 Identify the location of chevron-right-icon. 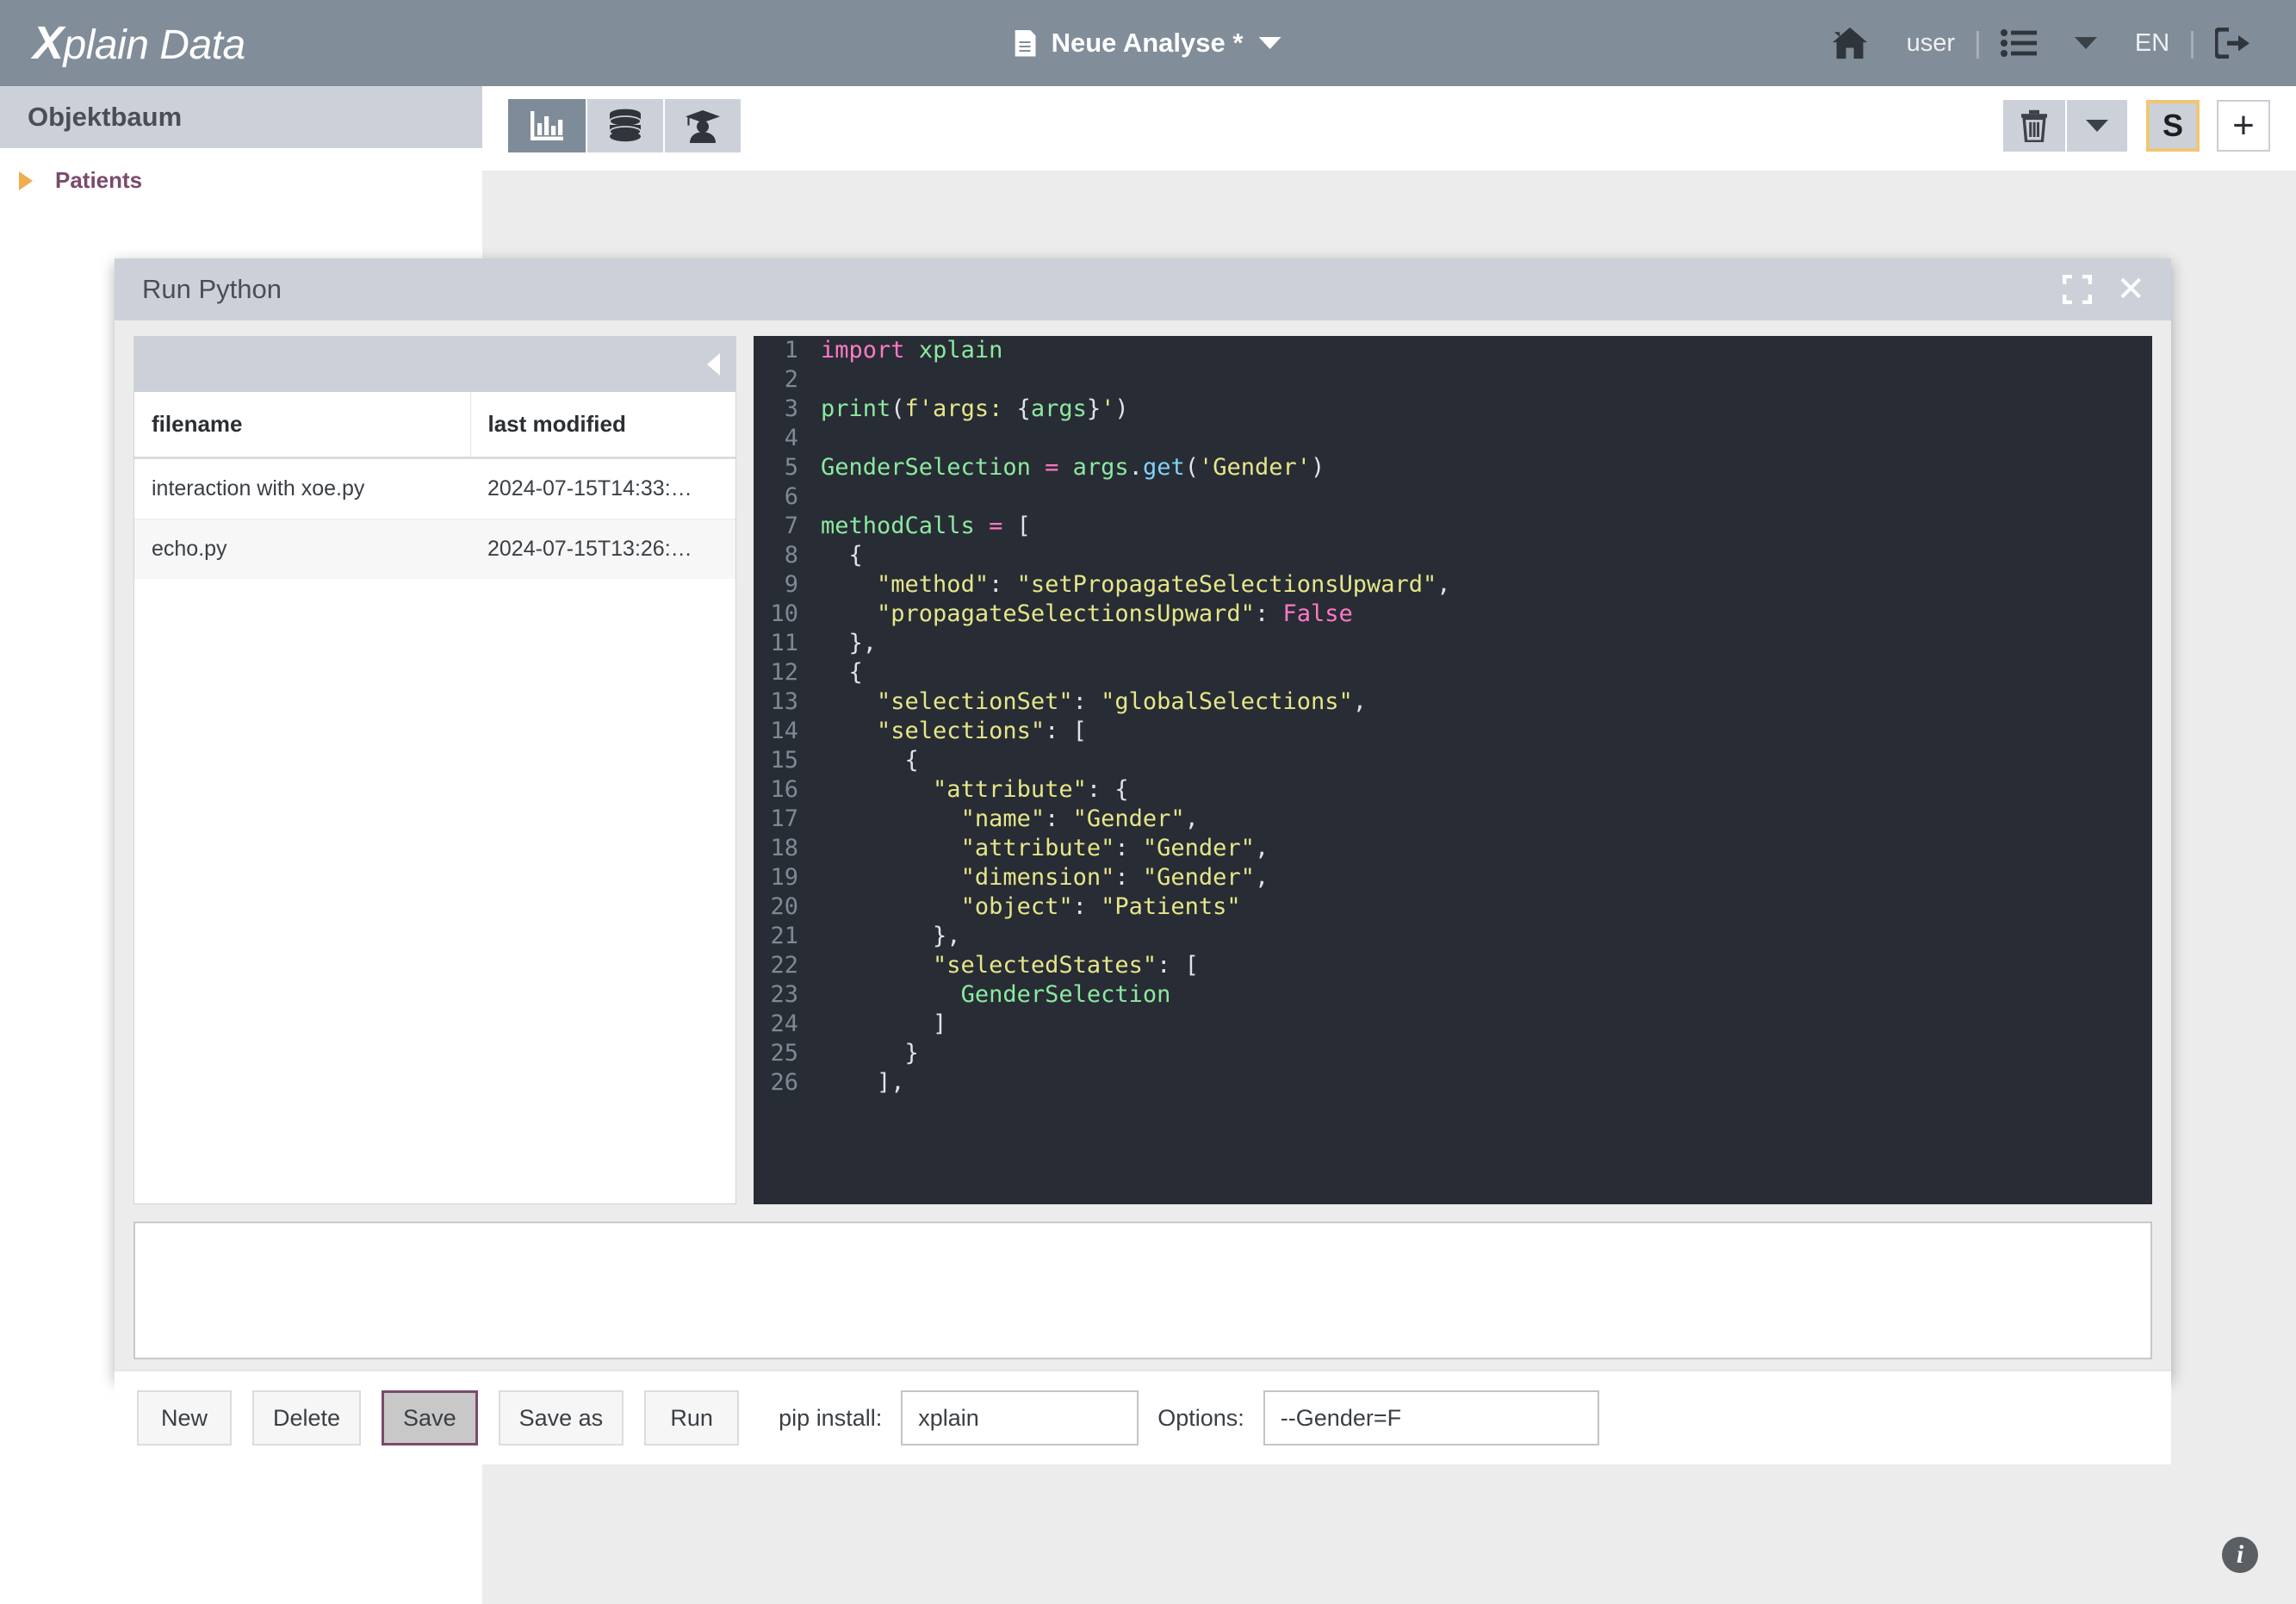
(26, 180).